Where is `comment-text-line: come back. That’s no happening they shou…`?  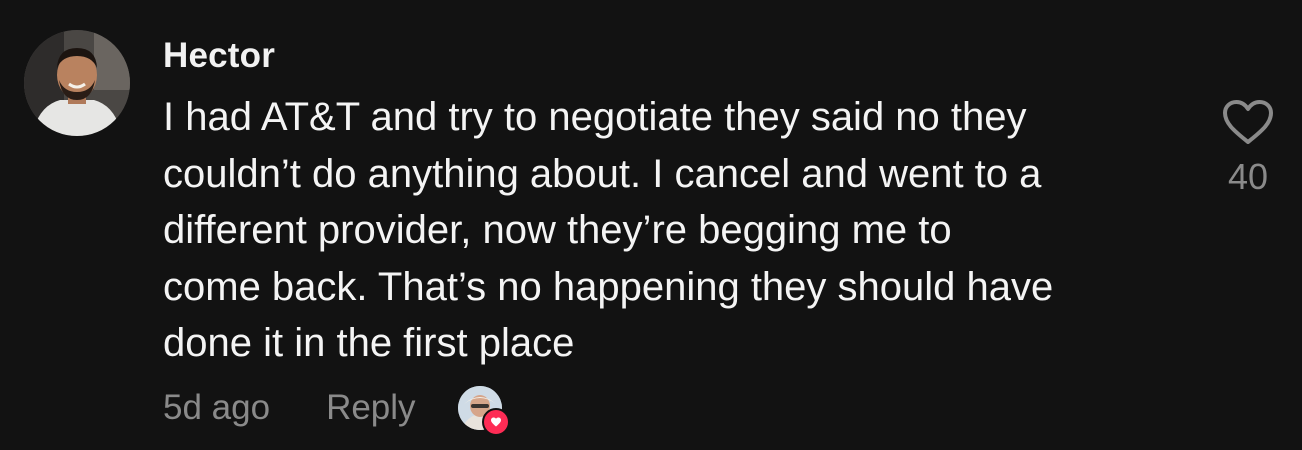 comment-text-line: come back. That’s no happening they shou… is located at coordinates (608, 286).